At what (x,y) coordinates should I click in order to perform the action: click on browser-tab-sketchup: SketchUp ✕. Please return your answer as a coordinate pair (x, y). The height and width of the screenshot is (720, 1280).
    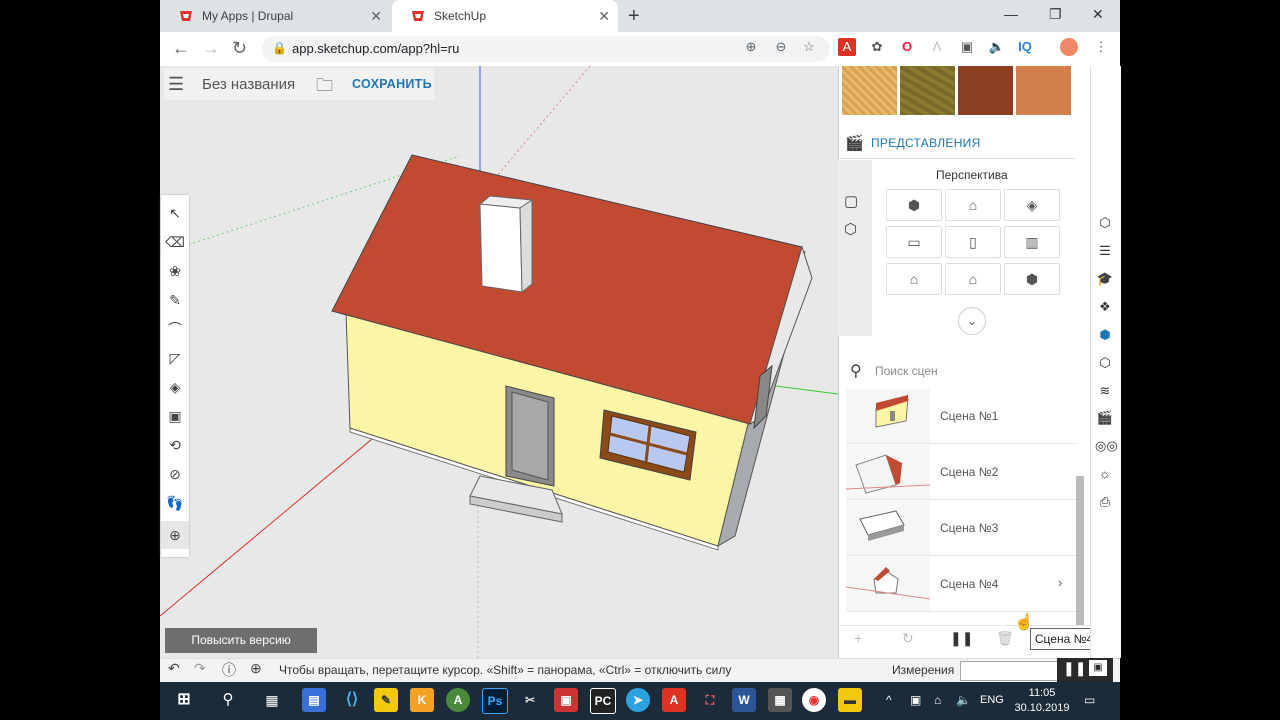
    Looking at the image, I should click on (505, 16).